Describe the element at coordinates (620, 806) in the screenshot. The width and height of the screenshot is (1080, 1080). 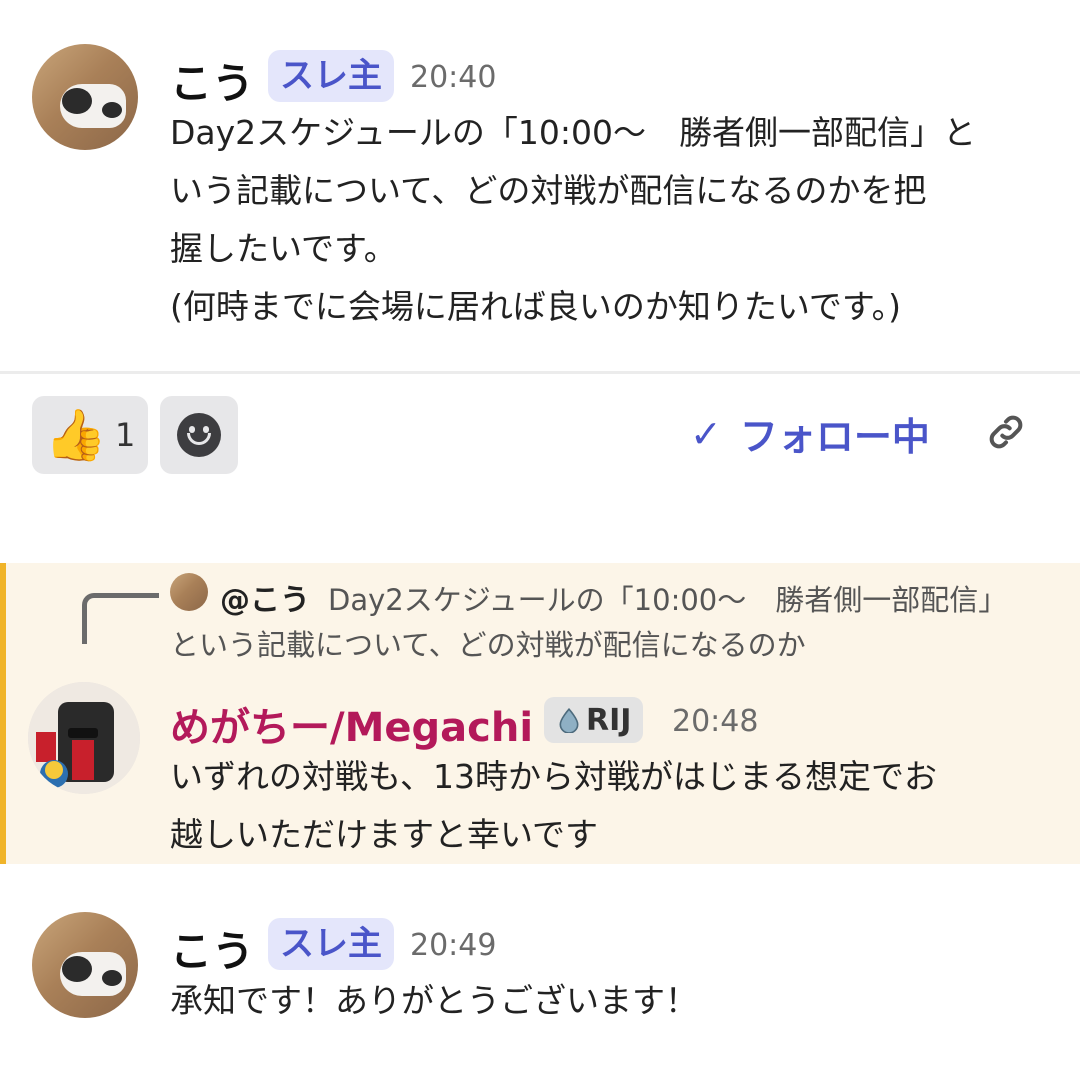
I see `message-text: いずれの対戦も、13時から対戦がはじまる想定でお 越しいただけますと幸いです` at that location.